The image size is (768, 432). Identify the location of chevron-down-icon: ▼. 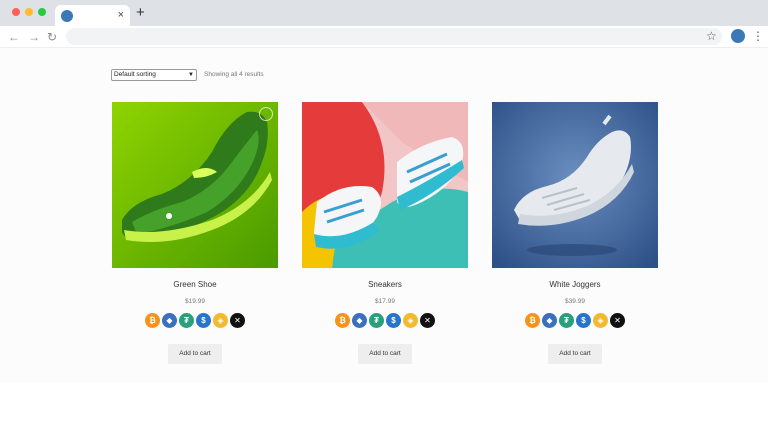
(191, 75).